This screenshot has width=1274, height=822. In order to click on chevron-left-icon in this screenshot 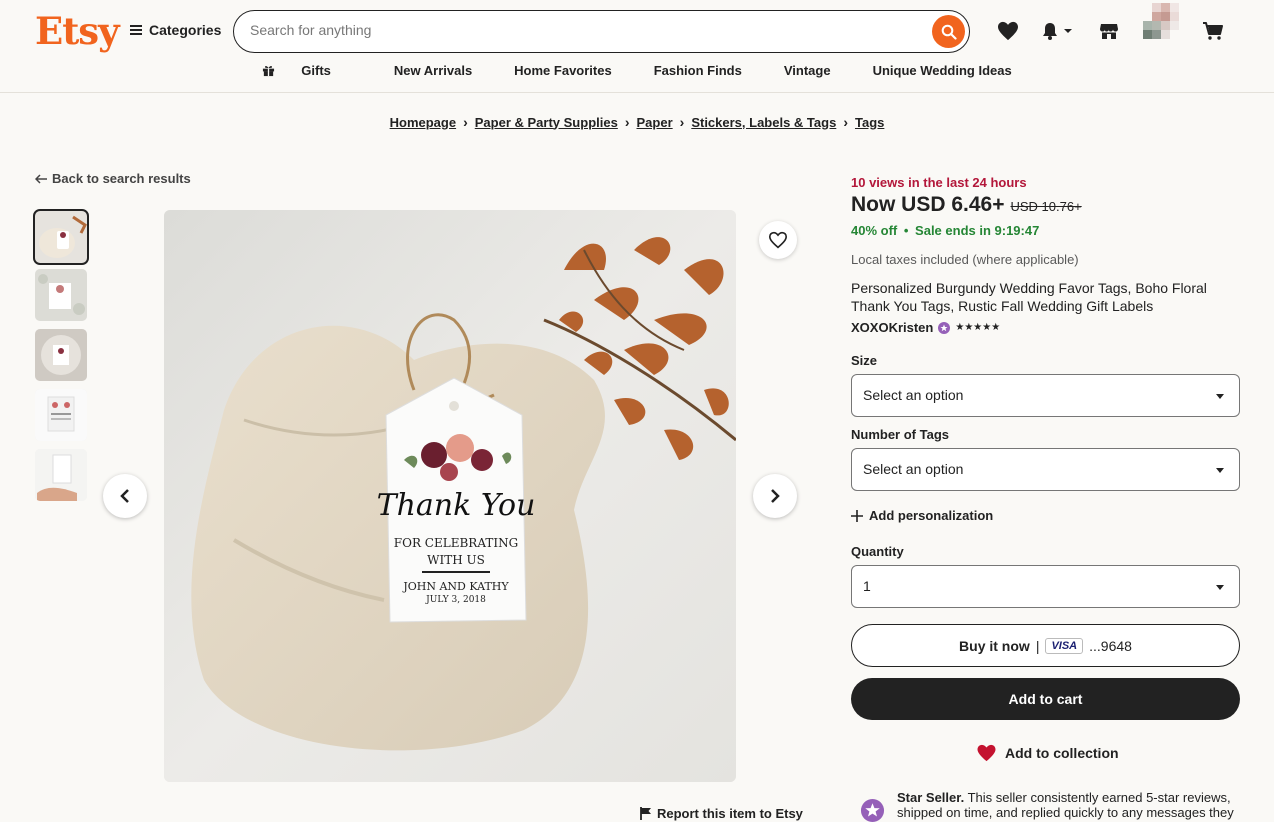, I will do `click(124, 496)`.